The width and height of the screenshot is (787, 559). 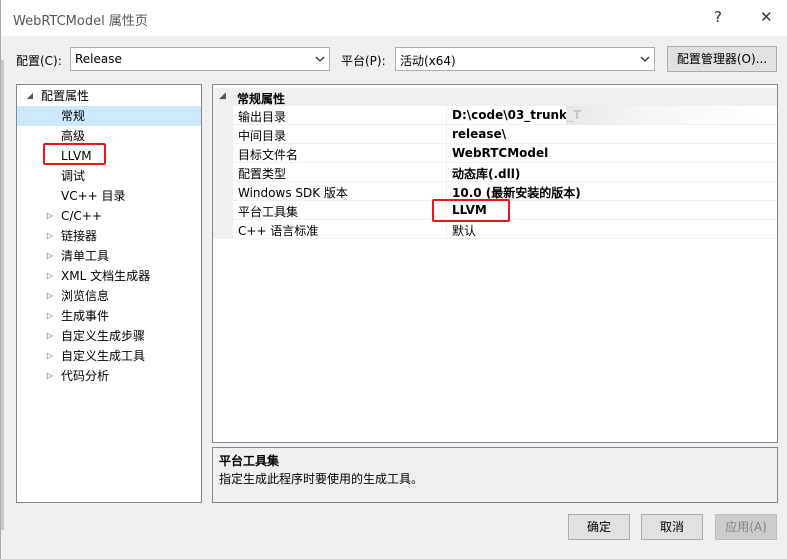 What do you see at coordinates (98, 59) in the screenshot?
I see `config-select-value: Release` at bounding box center [98, 59].